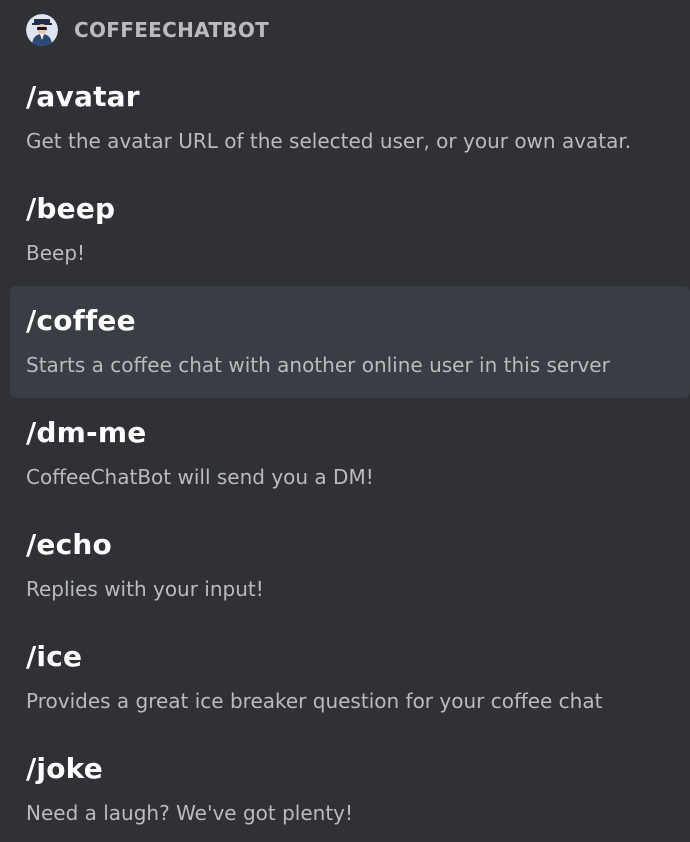 The width and height of the screenshot is (690, 842). Describe the element at coordinates (83, 96) in the screenshot. I see `command-name: /avatar` at that location.